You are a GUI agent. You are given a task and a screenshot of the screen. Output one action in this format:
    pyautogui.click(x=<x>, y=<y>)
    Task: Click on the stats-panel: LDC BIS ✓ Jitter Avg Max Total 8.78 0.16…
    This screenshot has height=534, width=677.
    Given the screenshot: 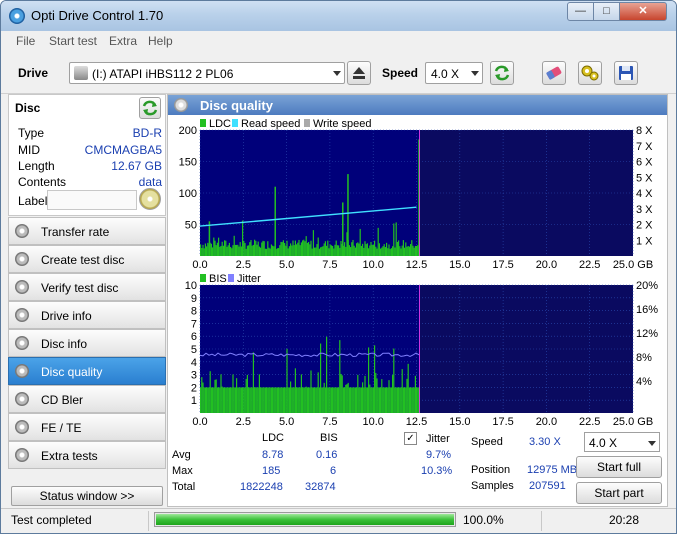 What is the action you would take?
    pyautogui.click(x=417, y=469)
    